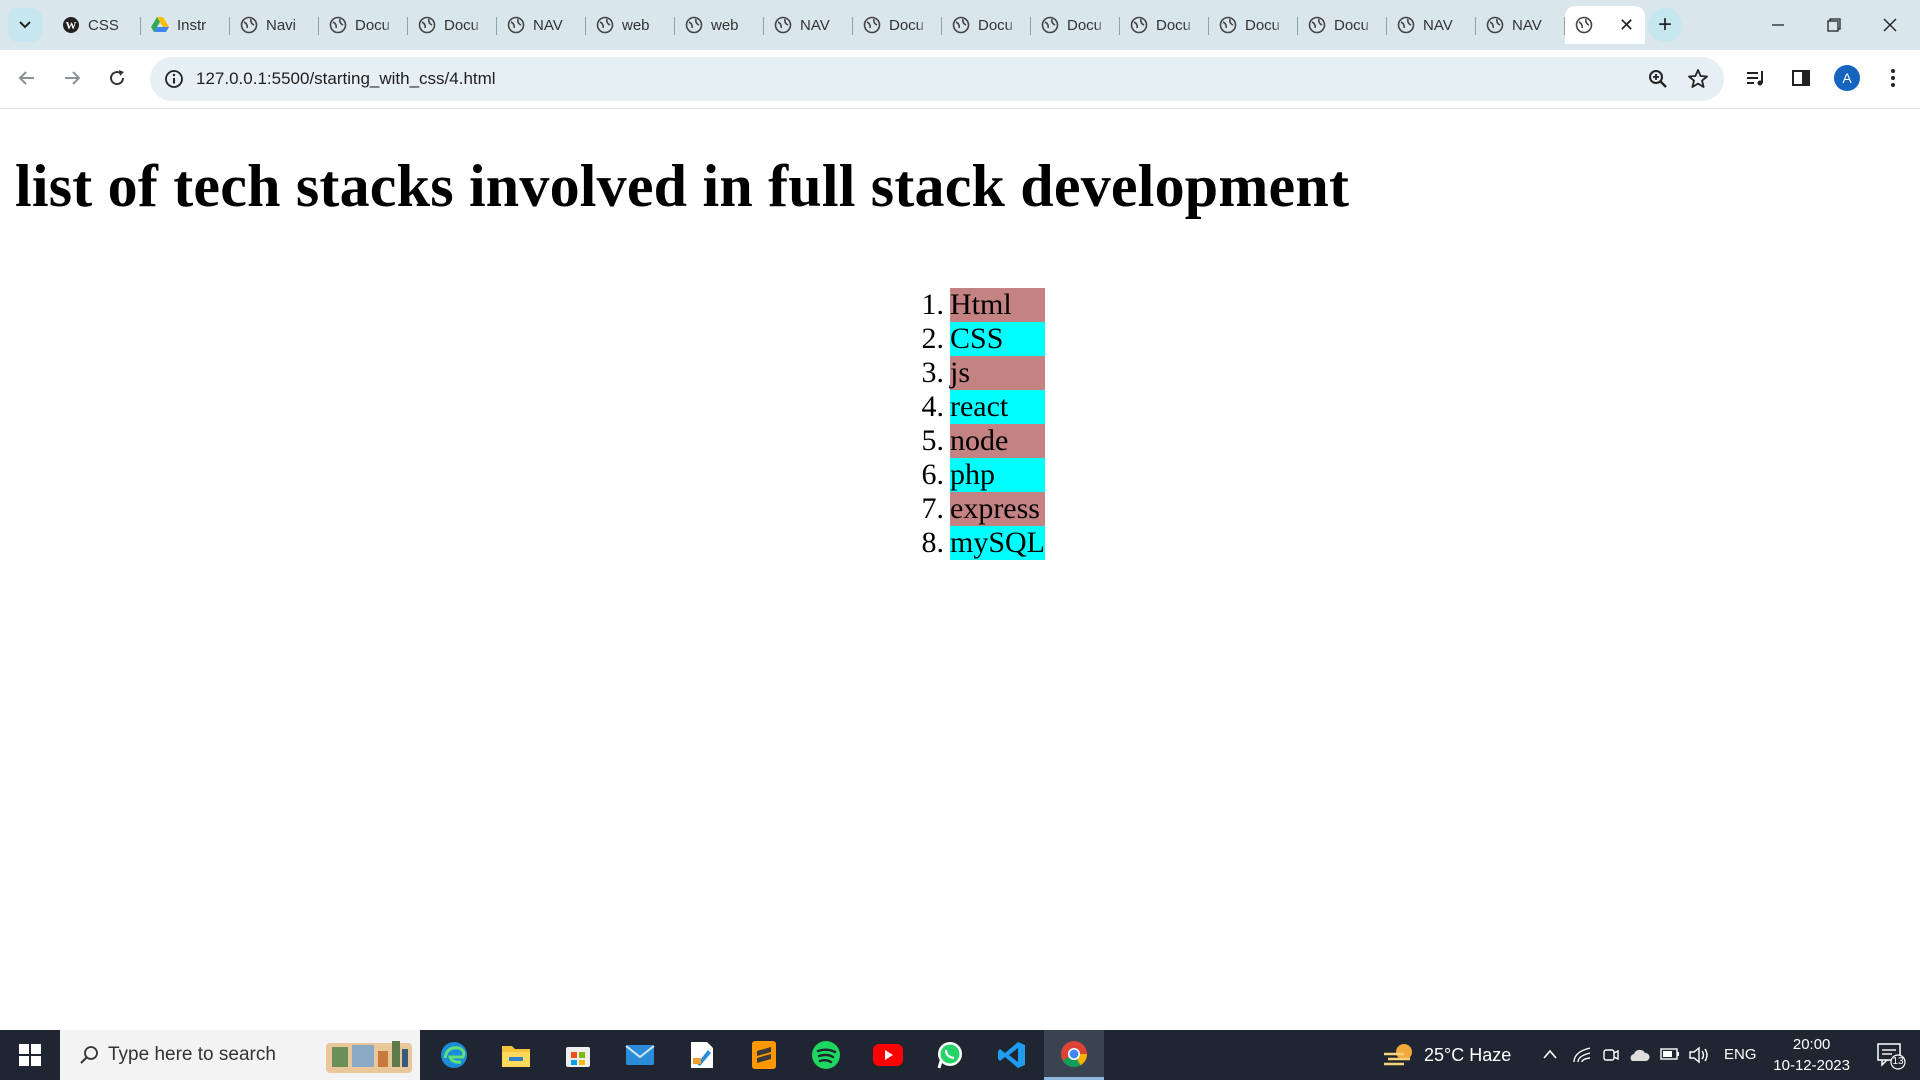  What do you see at coordinates (1890, 25) in the screenshot?
I see `close-window-icon` at bounding box center [1890, 25].